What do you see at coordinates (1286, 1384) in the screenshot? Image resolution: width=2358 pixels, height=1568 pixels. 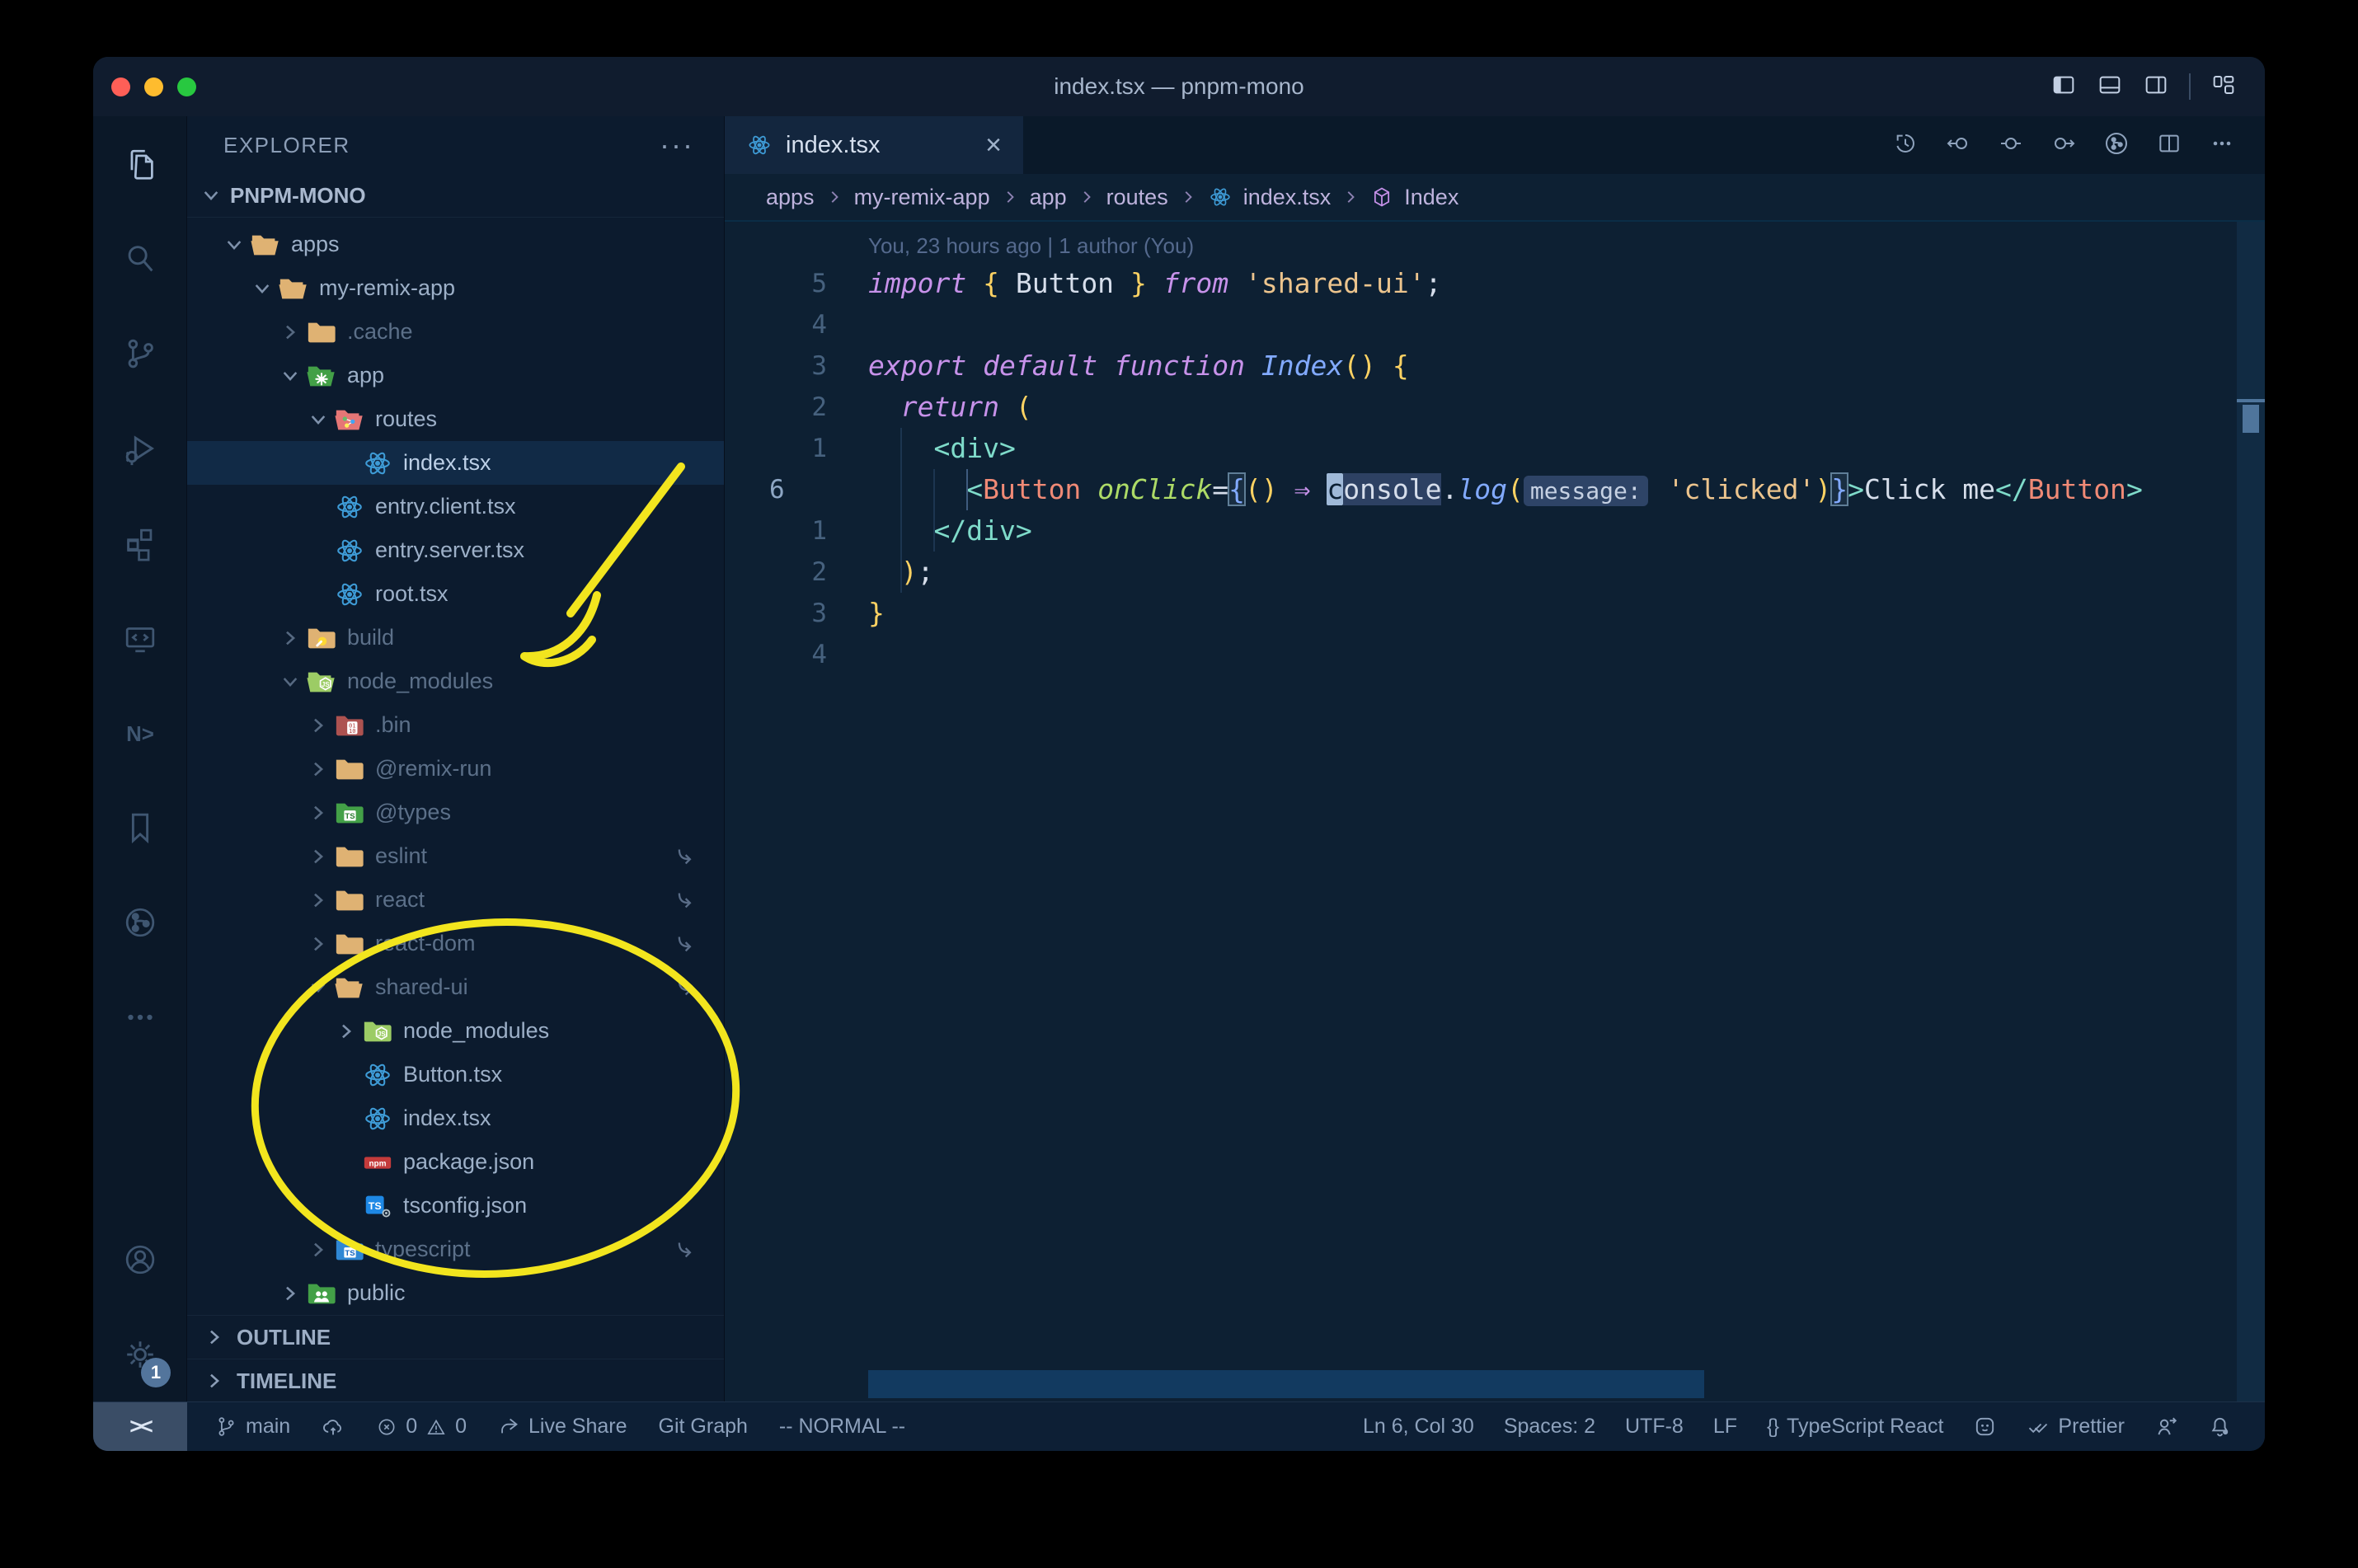 I see `horizontal-scrollbar` at bounding box center [1286, 1384].